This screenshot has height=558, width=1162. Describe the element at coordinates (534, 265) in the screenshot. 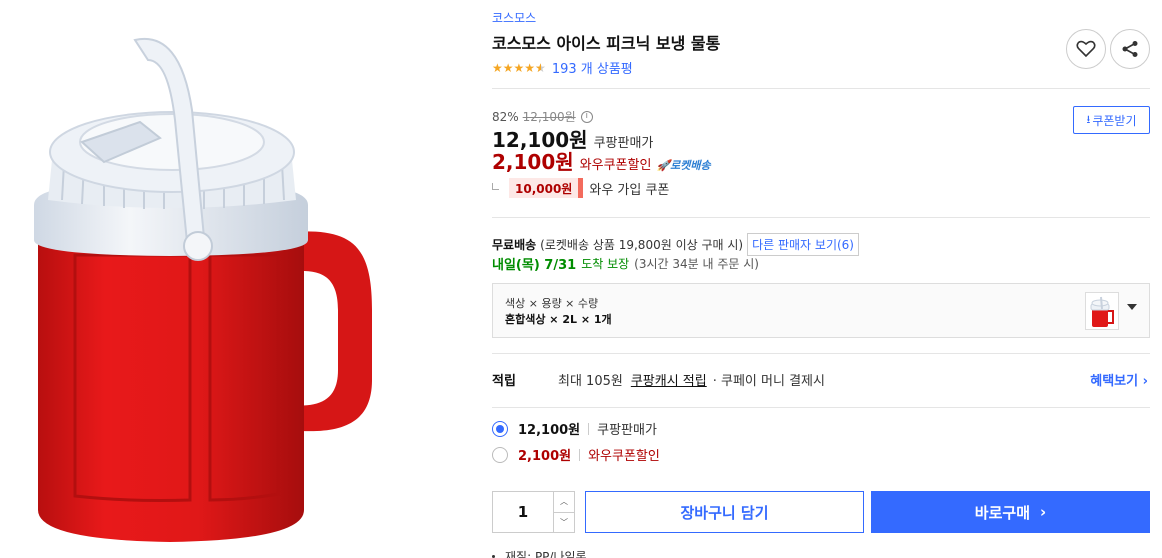

I see `arrival-date: 내일(목) 7/31` at that location.